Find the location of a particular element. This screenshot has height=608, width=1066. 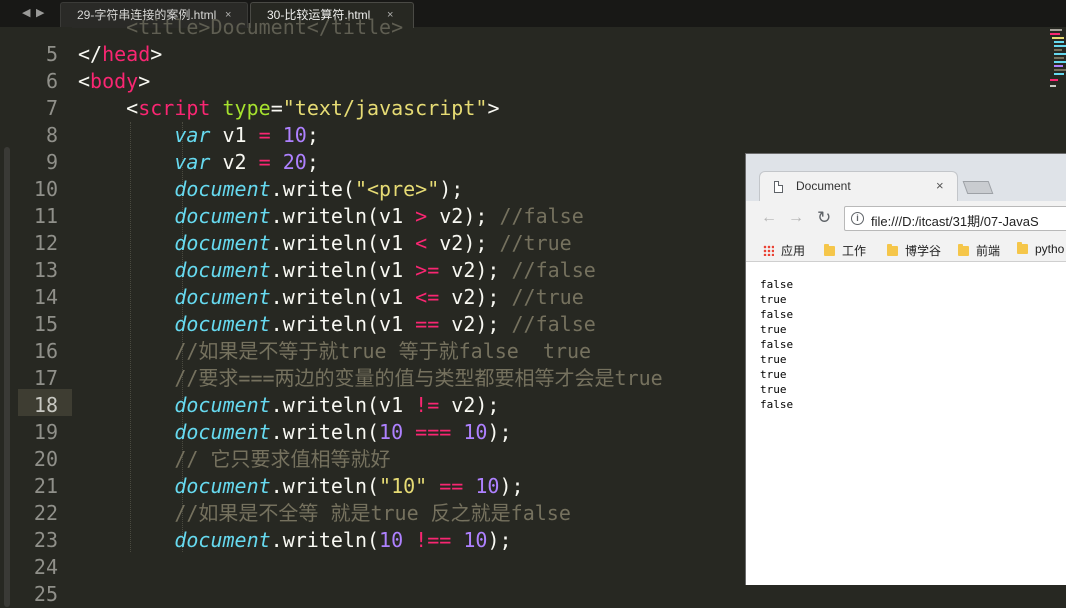

info-icon: i is located at coordinates (857, 218).